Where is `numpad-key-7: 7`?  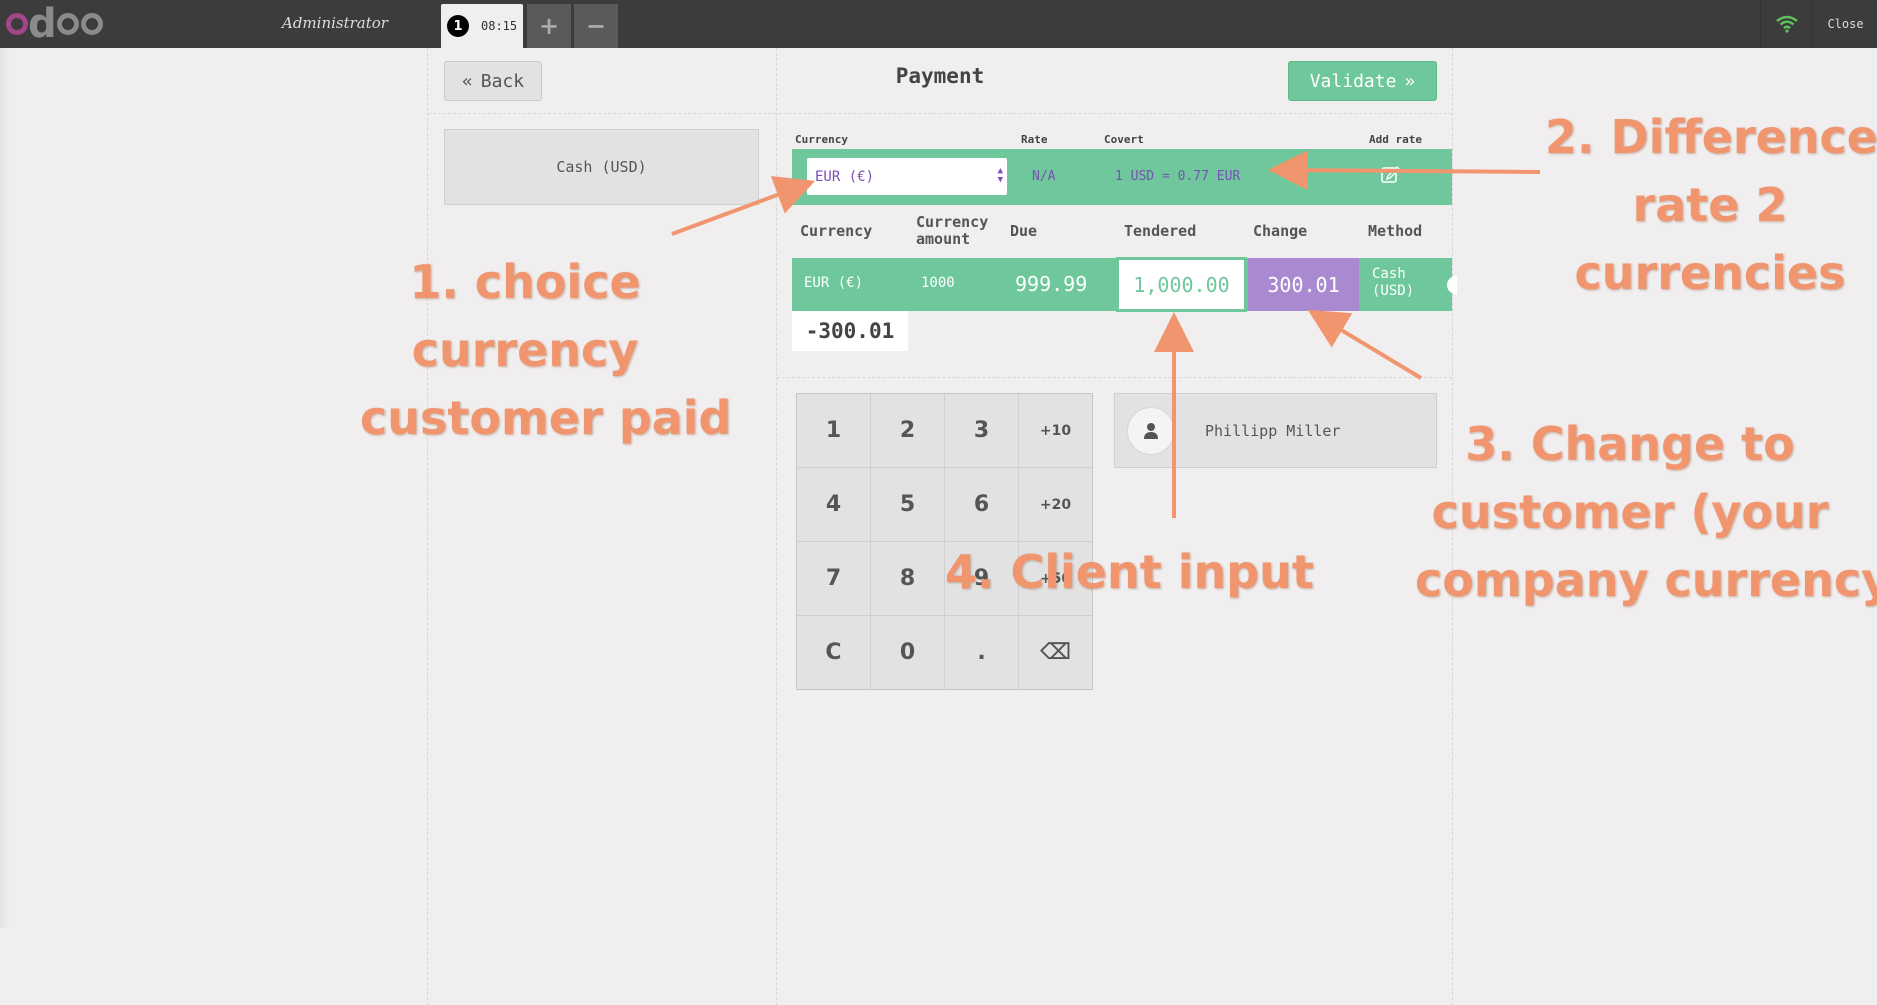
numpad-key-7: 7 is located at coordinates (833, 578).